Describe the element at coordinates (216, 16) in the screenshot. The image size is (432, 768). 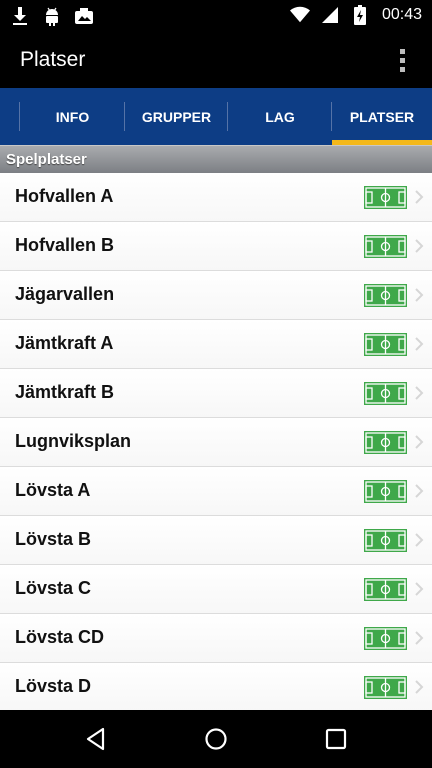
I see `status-bar: 00:43` at that location.